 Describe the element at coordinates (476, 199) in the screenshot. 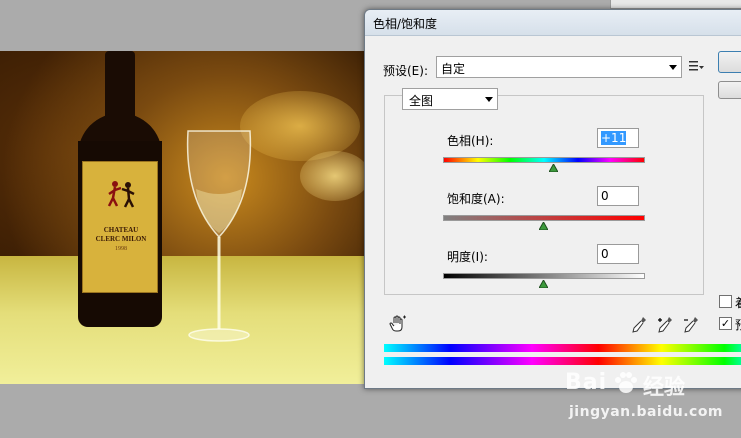

I see `saturation-label: 饱和度(A):` at that location.